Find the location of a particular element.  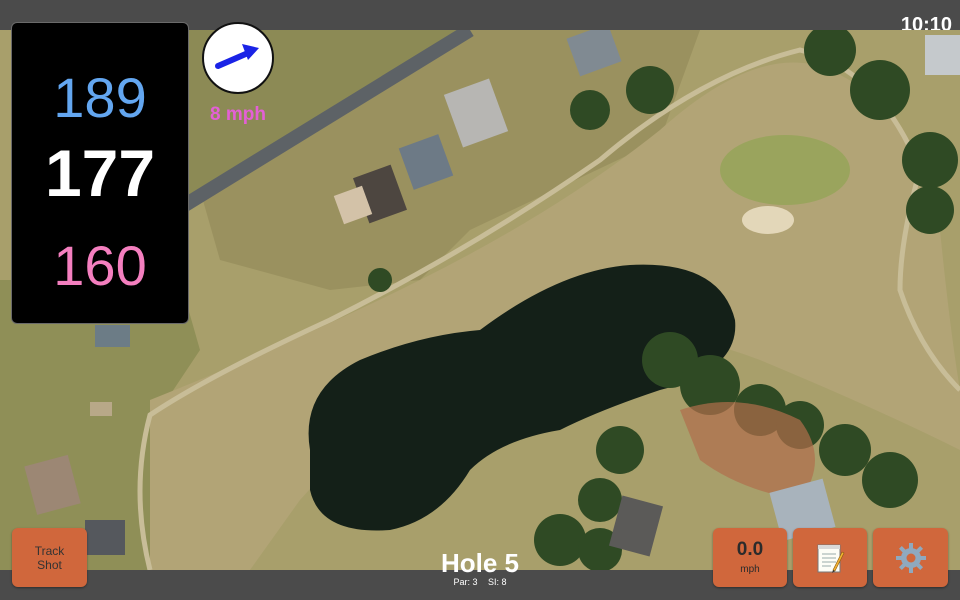

middle-distance: 177 is located at coordinates (100, 173).